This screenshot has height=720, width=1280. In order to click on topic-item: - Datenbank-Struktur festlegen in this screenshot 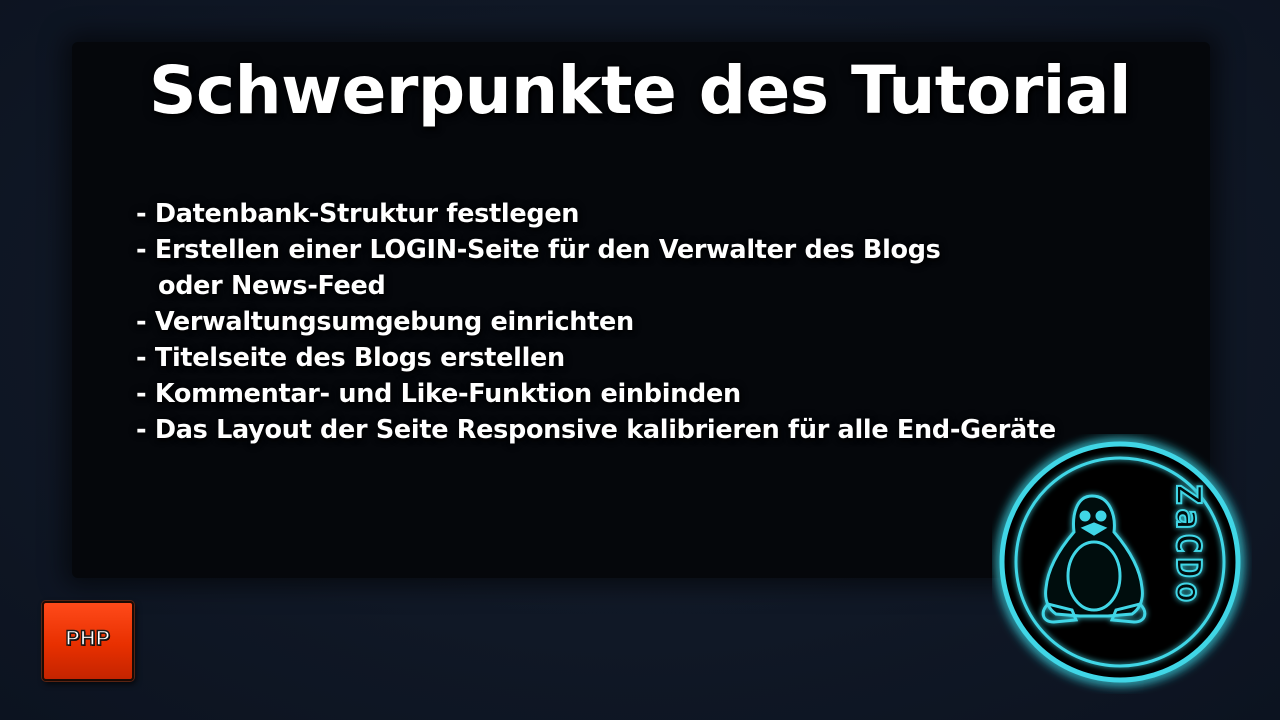, I will do `click(358, 214)`.